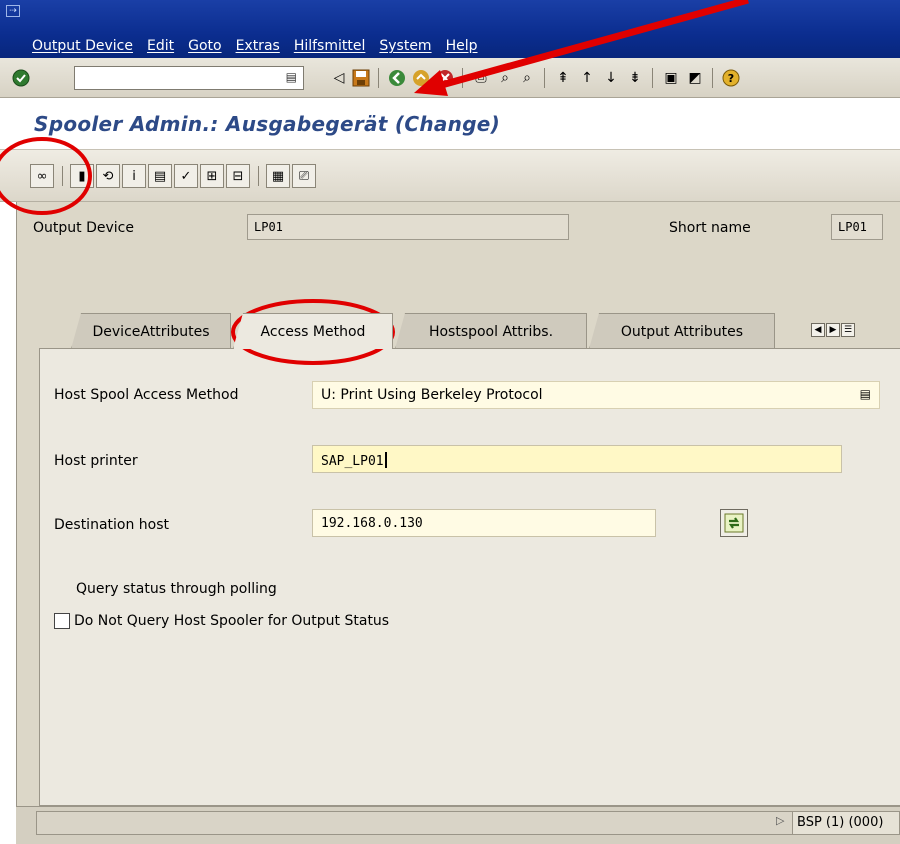 The image size is (900, 844). I want to click on back-green-arrow-icon, so click(397, 78).